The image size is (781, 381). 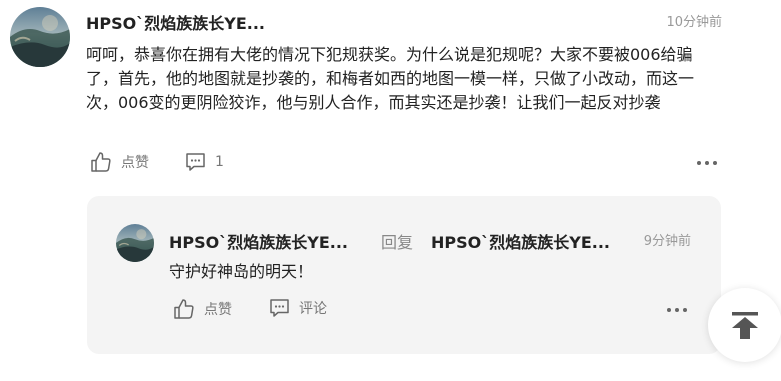 What do you see at coordinates (313, 309) in the screenshot?
I see `reply-comment-label: 评论` at bounding box center [313, 309].